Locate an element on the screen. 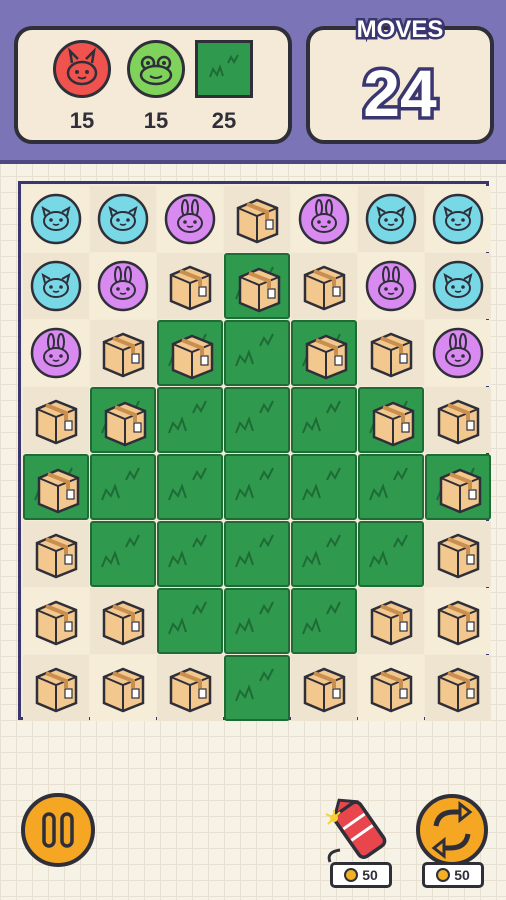 The image size is (506, 900). rocket-icon is located at coordinates (356, 830).